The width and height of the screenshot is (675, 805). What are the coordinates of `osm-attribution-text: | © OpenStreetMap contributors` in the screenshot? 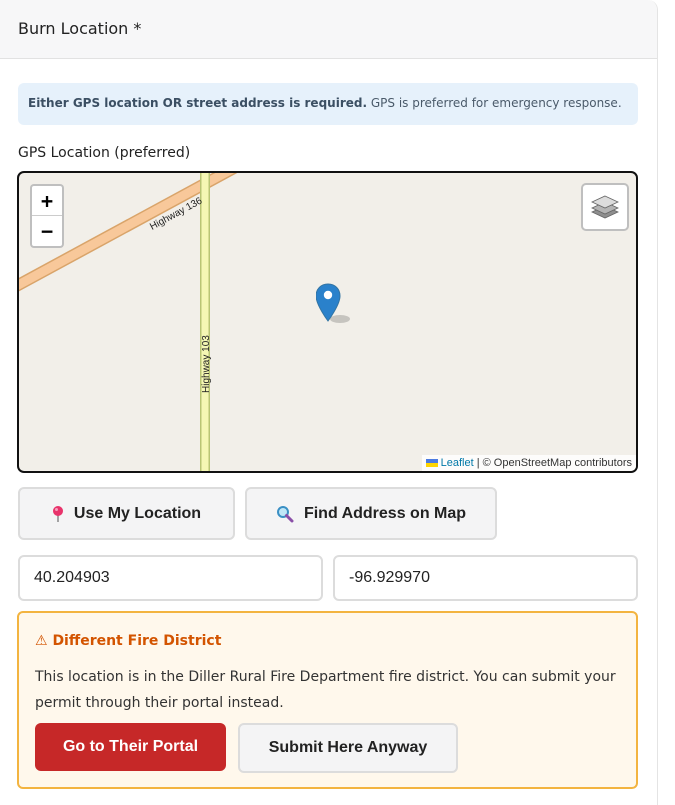 It's located at (552, 463).